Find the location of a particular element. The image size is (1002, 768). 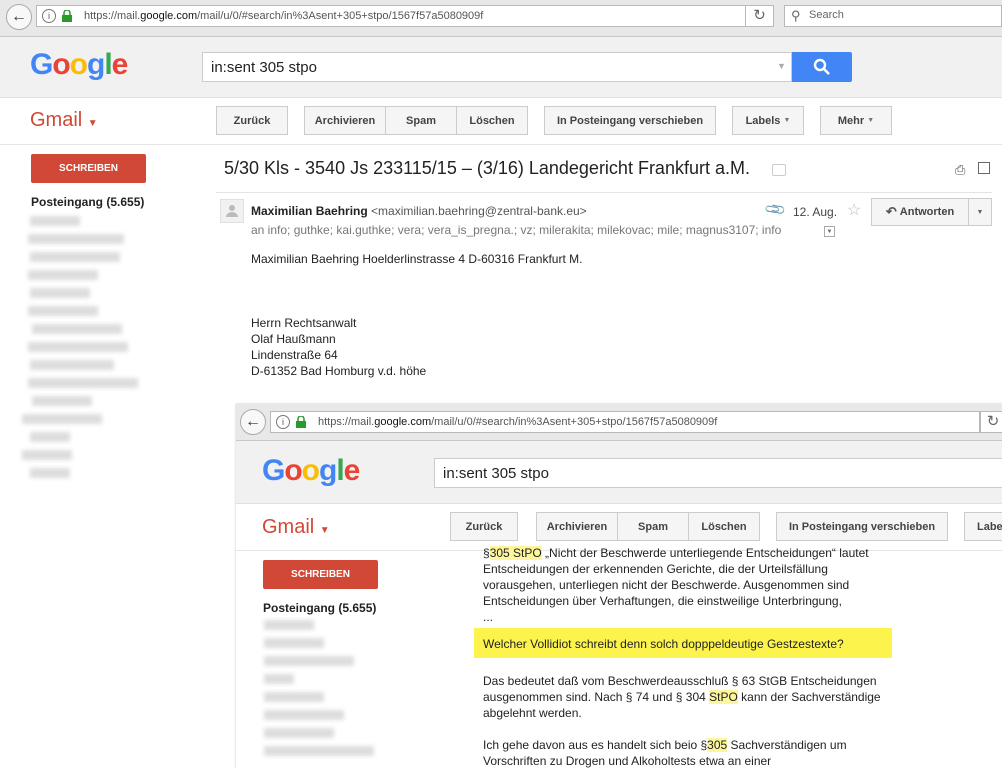

inner-back-button: Zurück is located at coordinates (484, 526).